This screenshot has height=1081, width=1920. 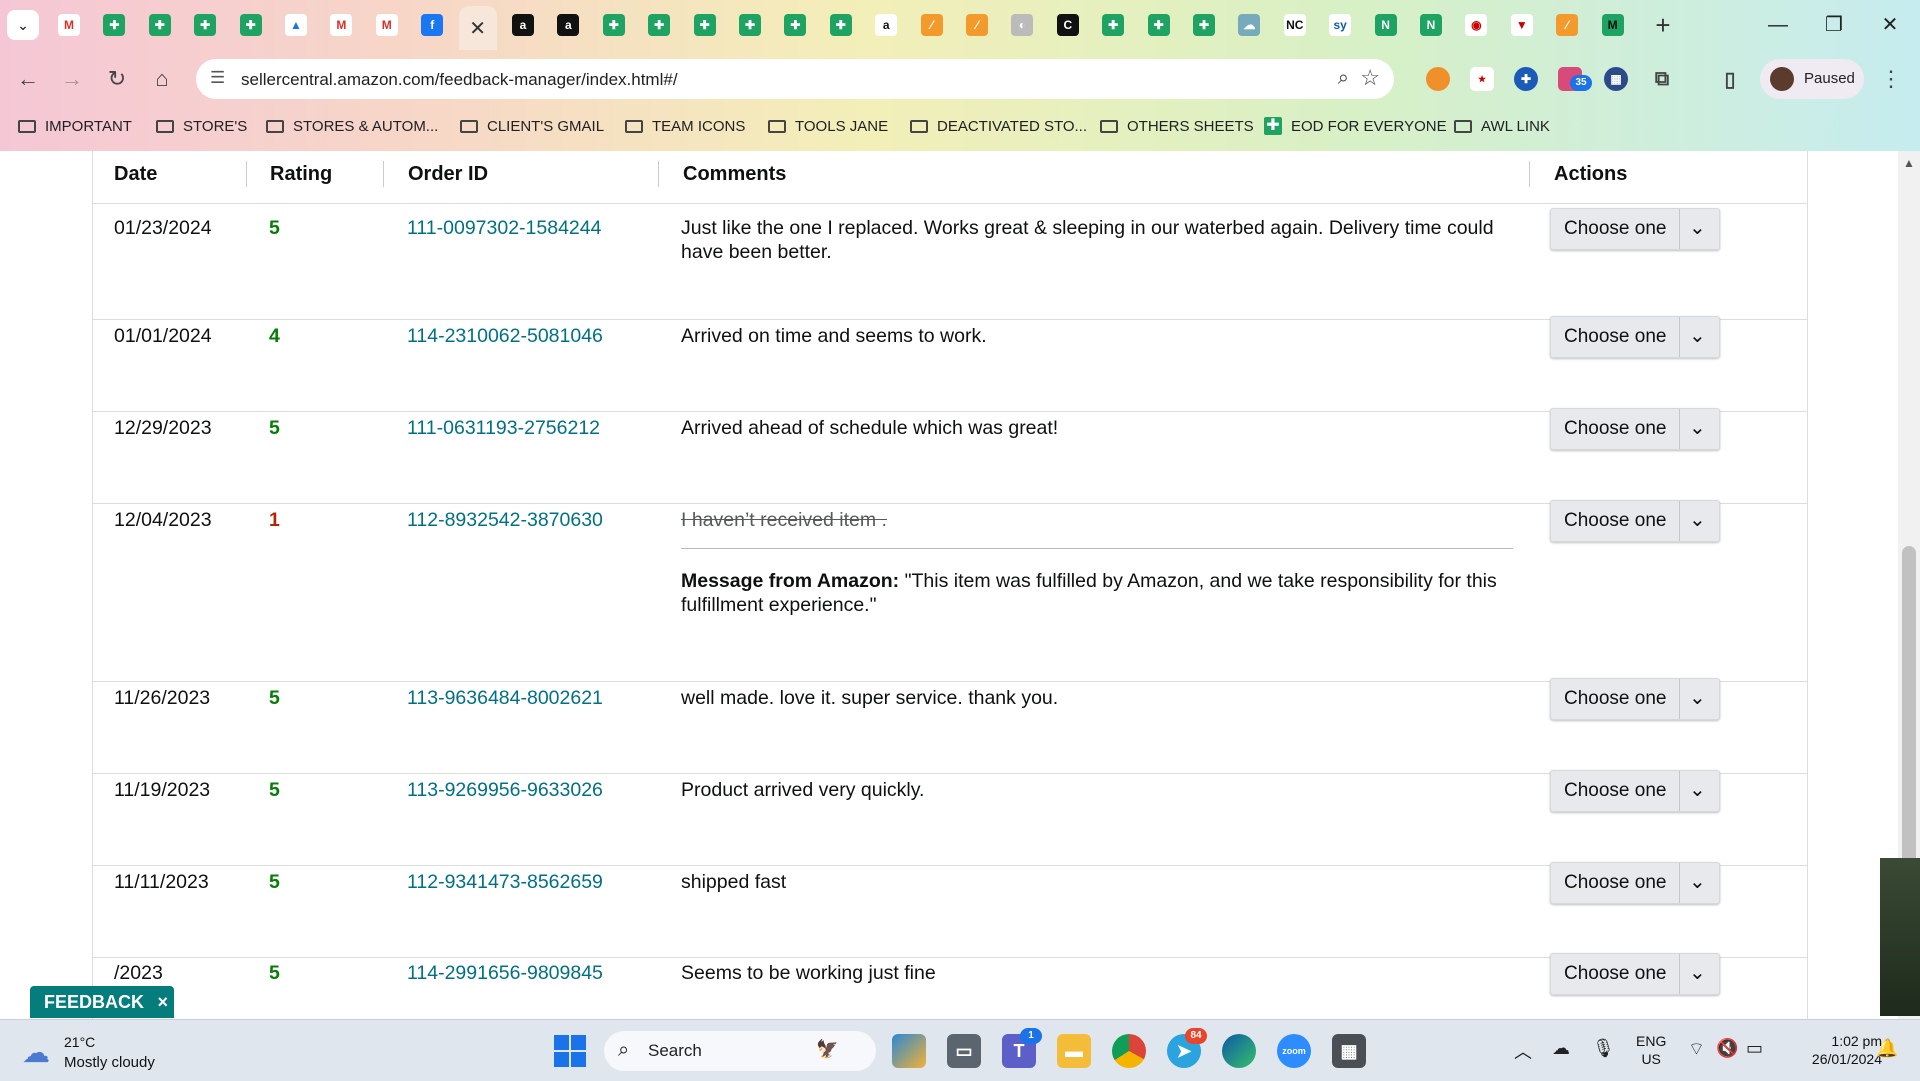 I want to click on microphone-icon: 🎙, so click(x=1603, y=1048).